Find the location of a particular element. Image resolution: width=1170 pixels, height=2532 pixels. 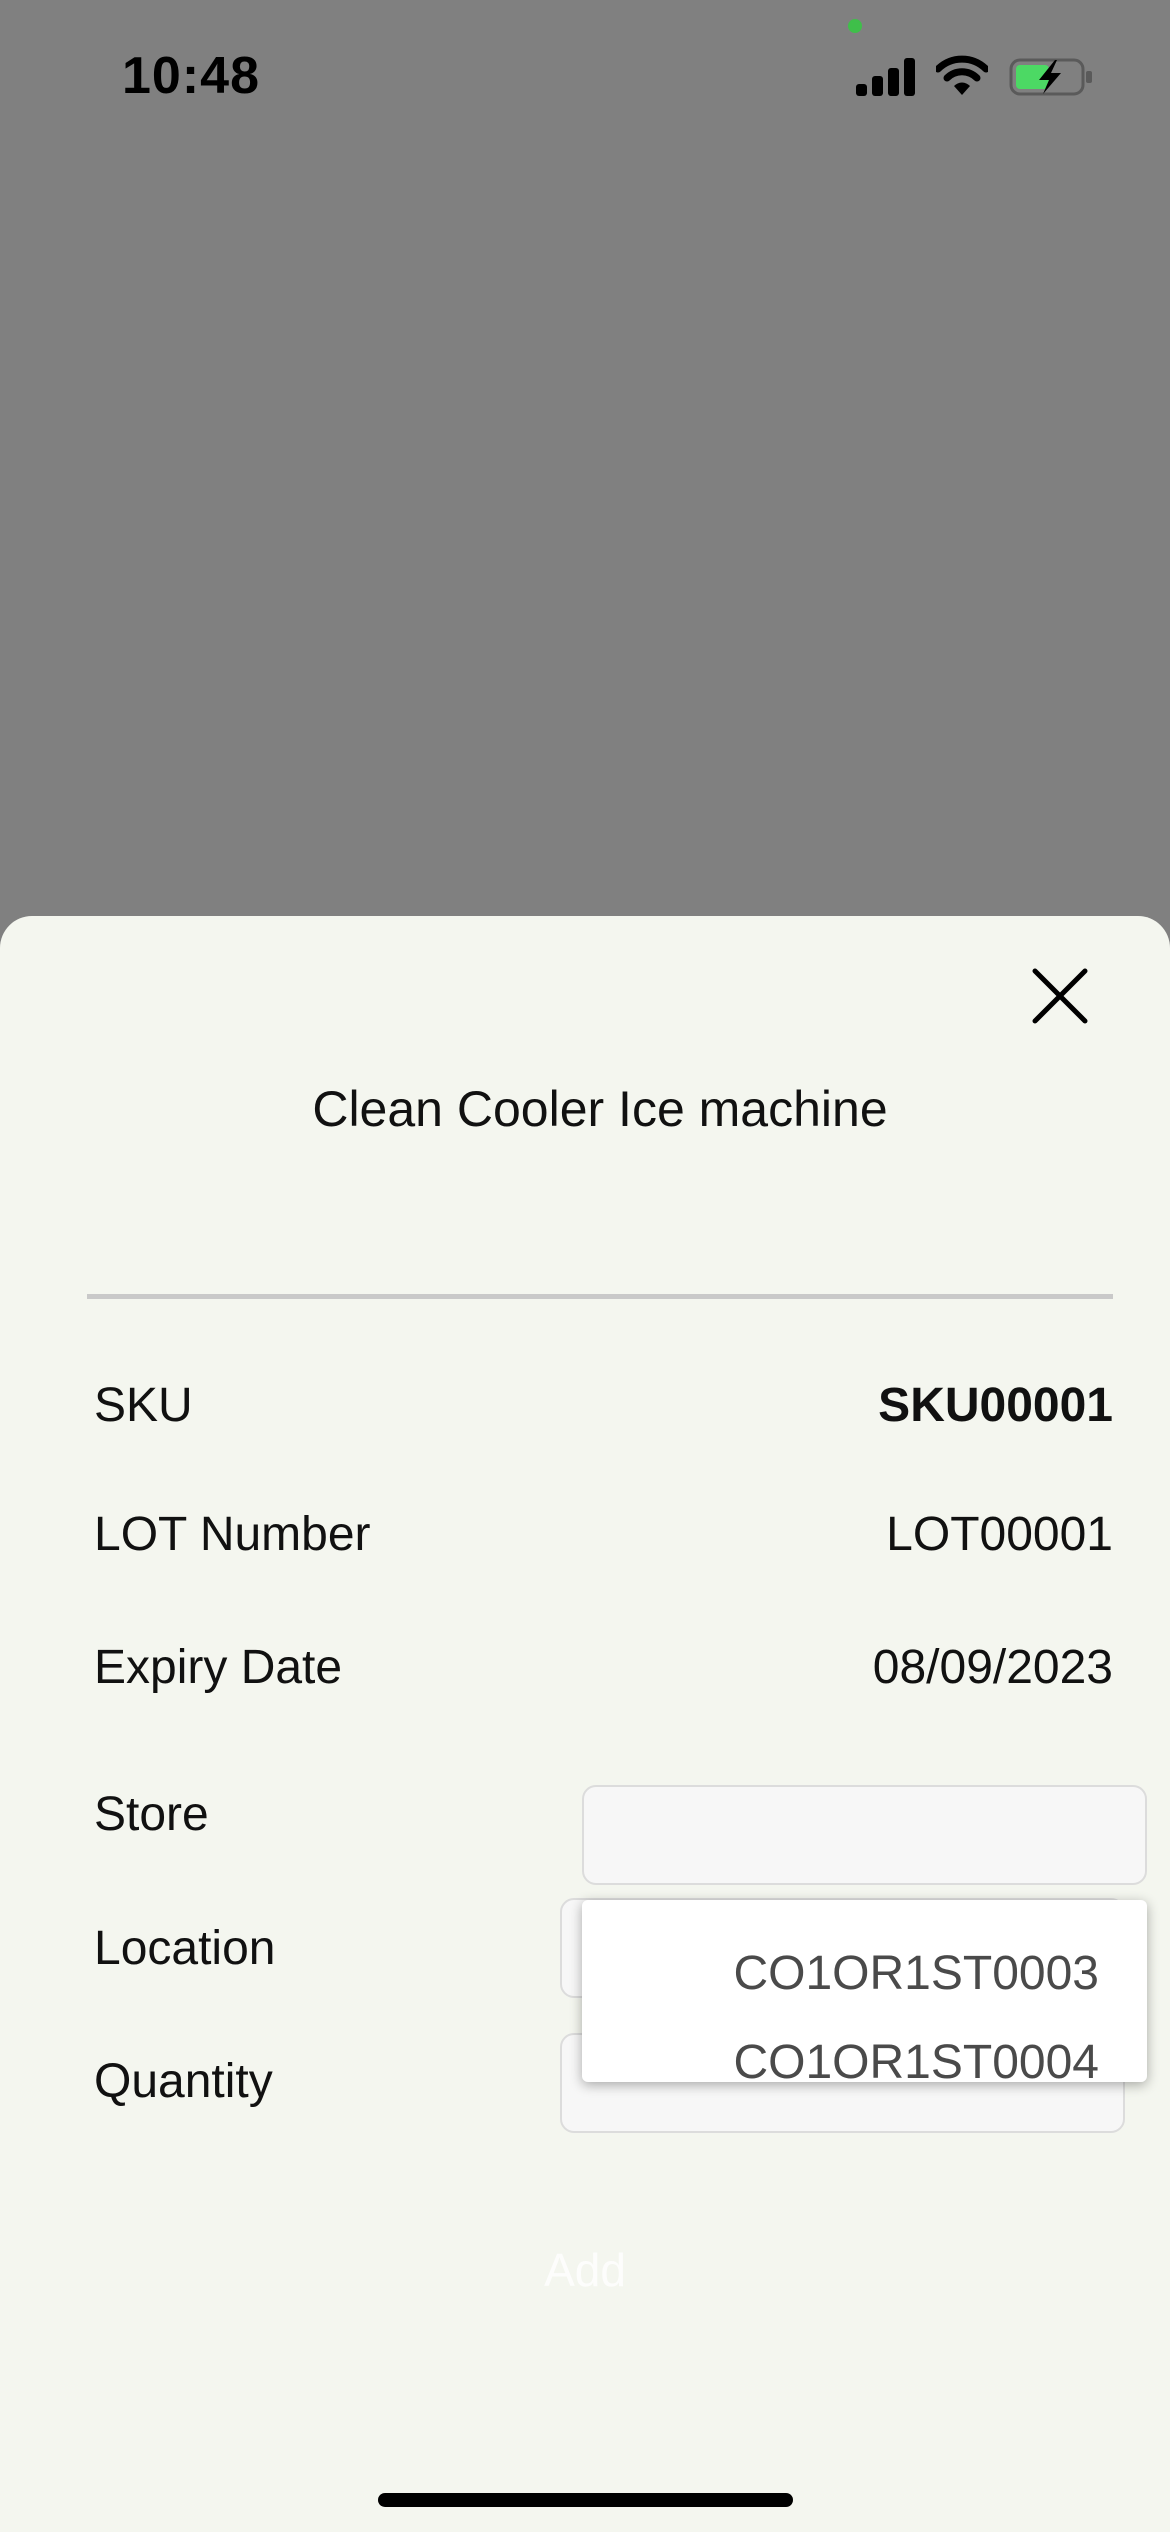

close-icon is located at coordinates (1060, 996).